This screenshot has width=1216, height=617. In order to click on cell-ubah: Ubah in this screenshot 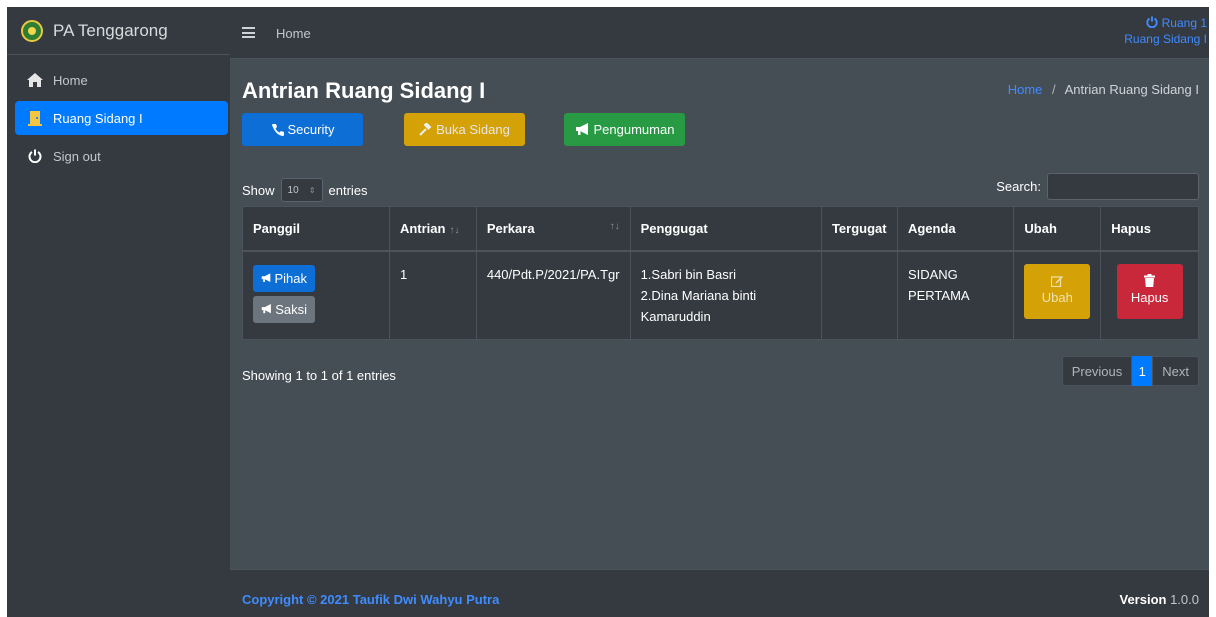, I will do `click(1057, 295)`.